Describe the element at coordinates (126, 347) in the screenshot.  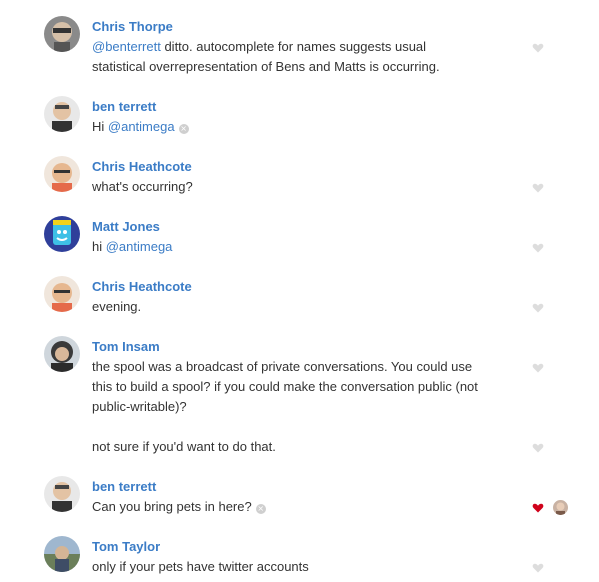
I see `author-name: Tom Insam` at that location.